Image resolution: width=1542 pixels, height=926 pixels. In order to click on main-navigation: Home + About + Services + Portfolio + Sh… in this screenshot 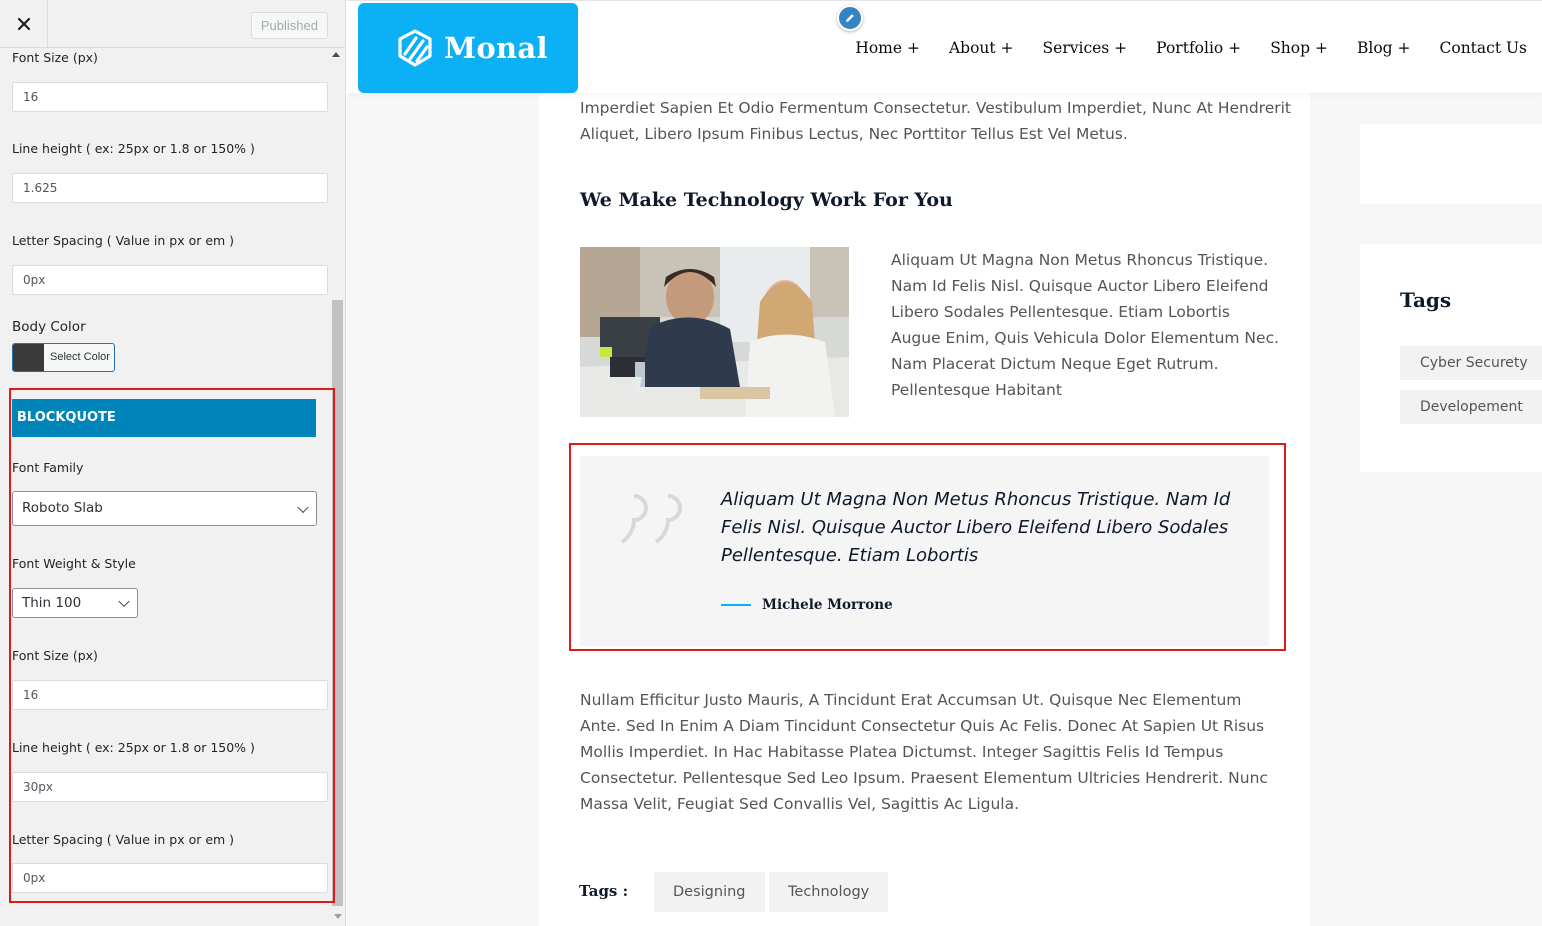, I will do `click(1176, 48)`.